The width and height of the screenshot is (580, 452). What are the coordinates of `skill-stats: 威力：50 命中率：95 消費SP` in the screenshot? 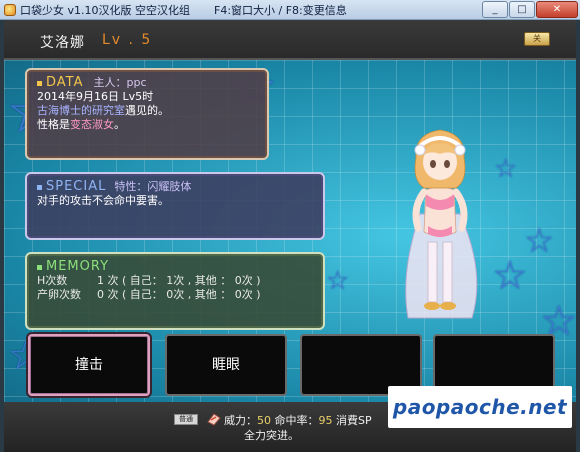 It's located at (298, 420).